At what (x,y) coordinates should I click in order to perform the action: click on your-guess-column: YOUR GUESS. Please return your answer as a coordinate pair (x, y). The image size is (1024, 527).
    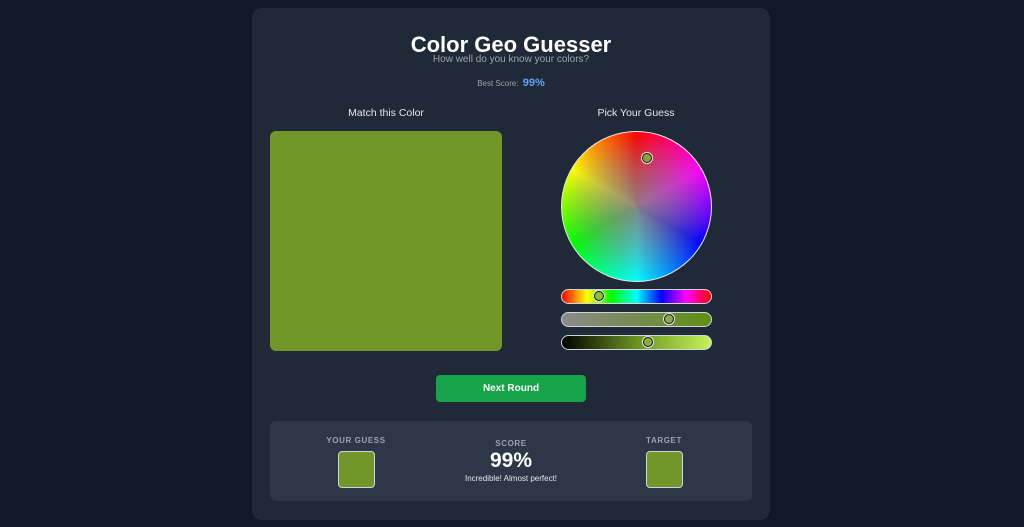
    Looking at the image, I should click on (356, 462).